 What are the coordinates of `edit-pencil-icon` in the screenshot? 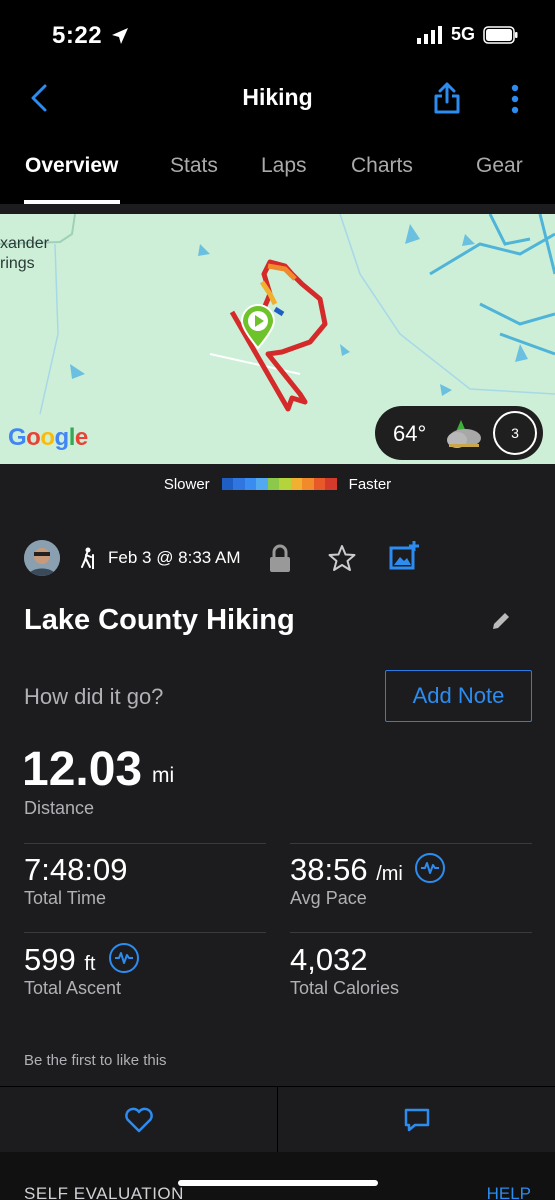 It's located at (501, 621).